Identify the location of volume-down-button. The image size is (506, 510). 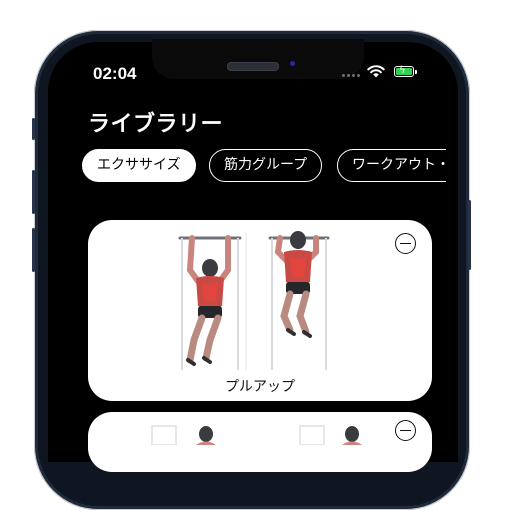
(33, 250).